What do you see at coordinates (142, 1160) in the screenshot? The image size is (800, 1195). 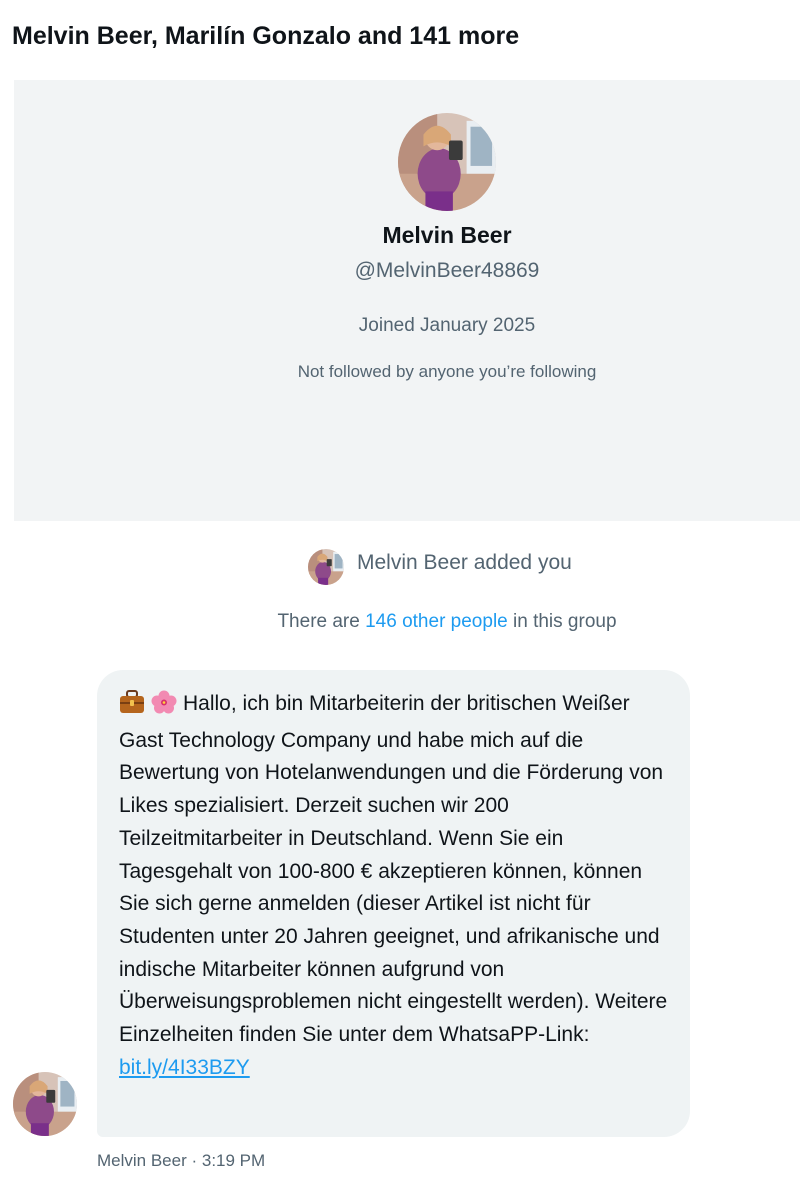 I see `message-sender: Melvin Beer` at bounding box center [142, 1160].